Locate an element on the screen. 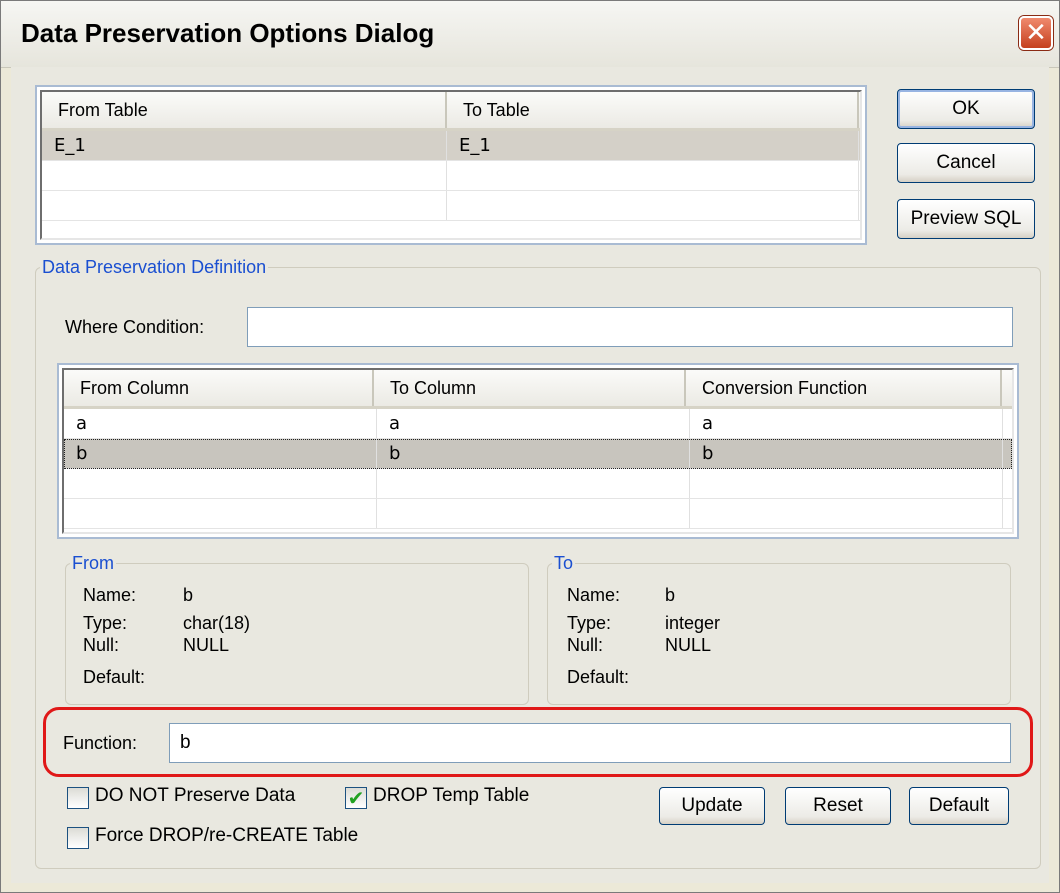 The width and height of the screenshot is (1060, 893). dialog-title: Data Preservation Options Dialog is located at coordinates (228, 33).